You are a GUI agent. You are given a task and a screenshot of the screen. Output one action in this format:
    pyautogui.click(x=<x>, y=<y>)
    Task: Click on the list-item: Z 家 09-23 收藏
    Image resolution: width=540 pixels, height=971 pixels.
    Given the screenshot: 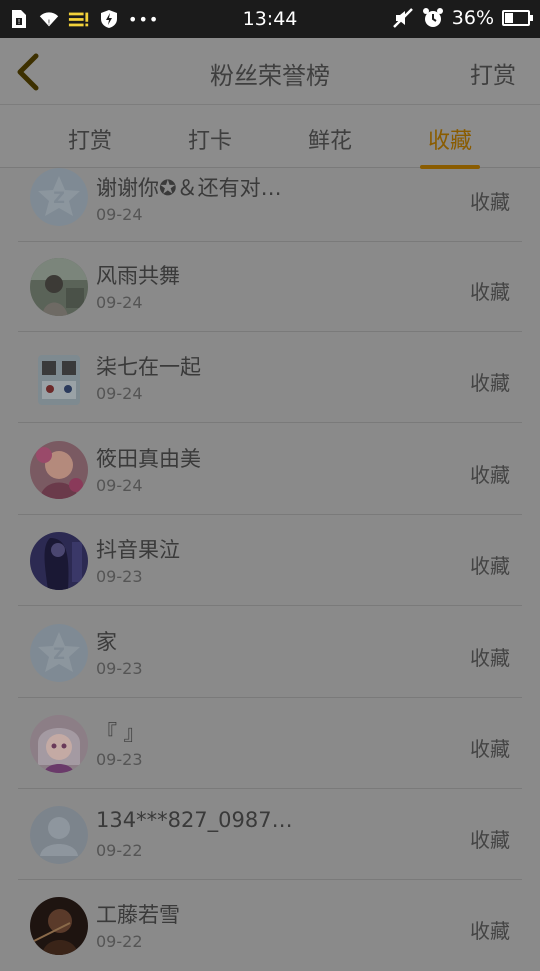 What is the action you would take?
    pyautogui.click(x=270, y=653)
    